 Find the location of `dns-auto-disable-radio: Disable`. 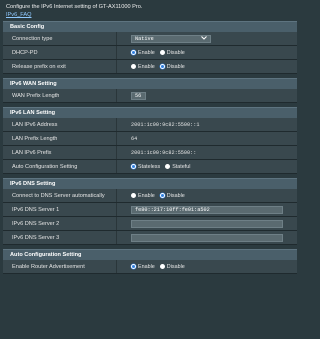

dns-auto-disable-radio: Disable is located at coordinates (172, 195).